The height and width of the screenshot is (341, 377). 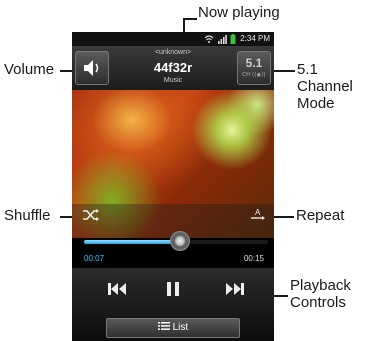 What do you see at coordinates (209, 39) in the screenshot?
I see `wifi-icon` at bounding box center [209, 39].